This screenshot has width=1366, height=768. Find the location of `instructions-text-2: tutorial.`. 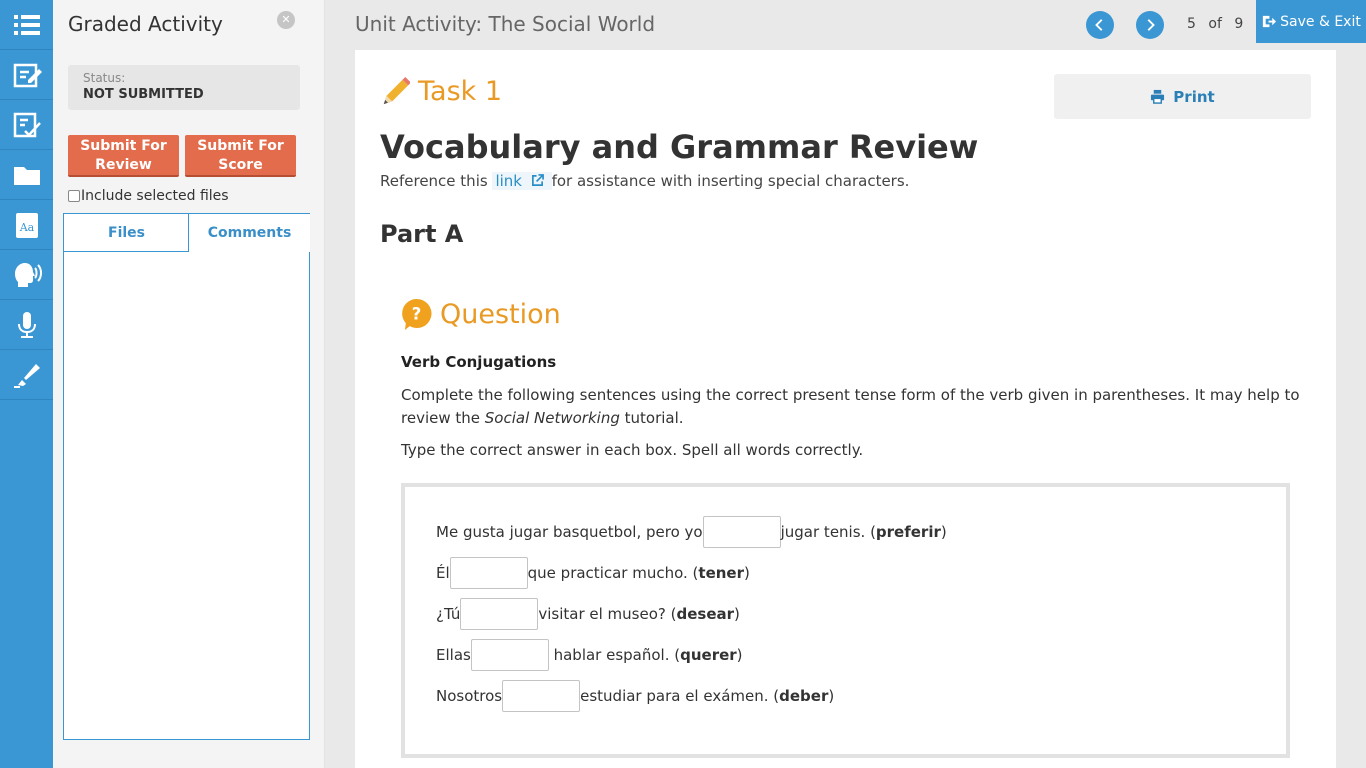

instructions-text-2: tutorial. is located at coordinates (654, 418).